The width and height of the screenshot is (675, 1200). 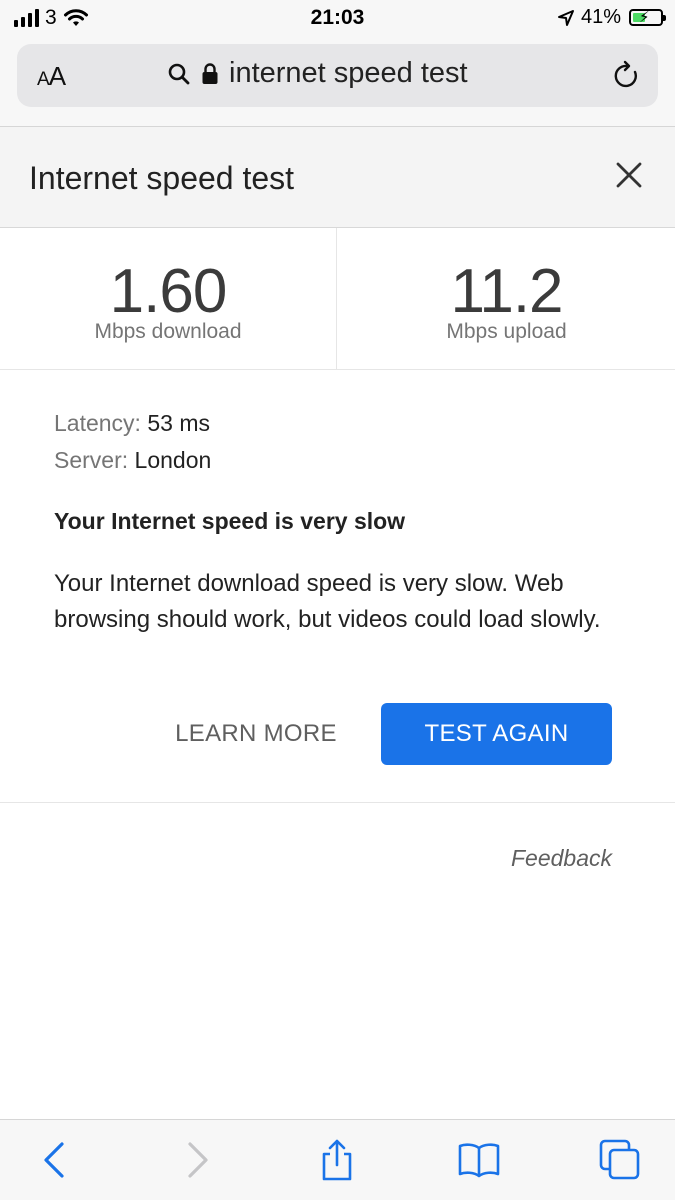 I want to click on download-result: 1.60 Mbps download, so click(x=168, y=298).